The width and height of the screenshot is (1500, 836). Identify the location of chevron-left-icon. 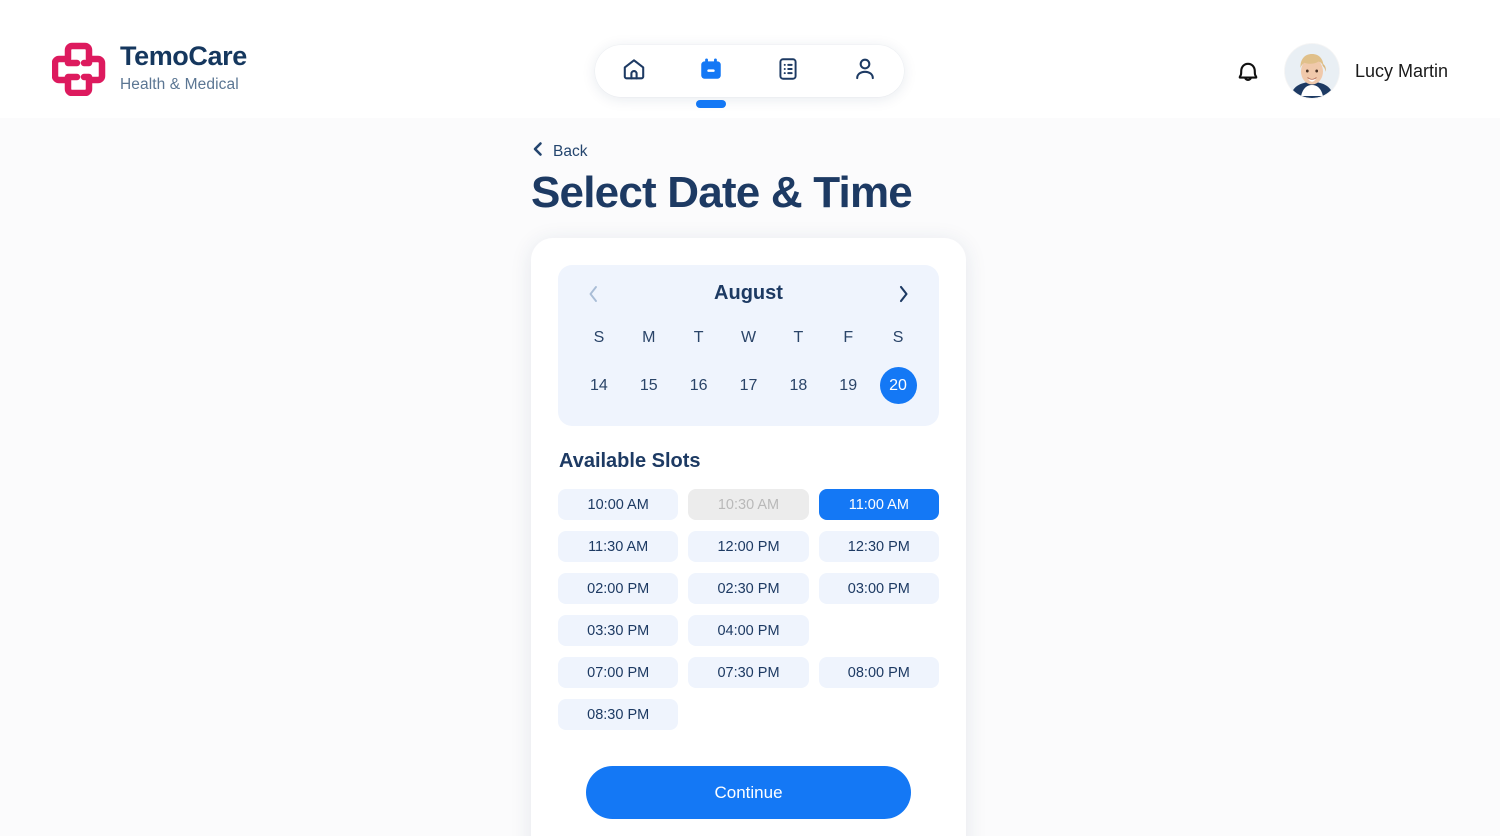
(537, 151).